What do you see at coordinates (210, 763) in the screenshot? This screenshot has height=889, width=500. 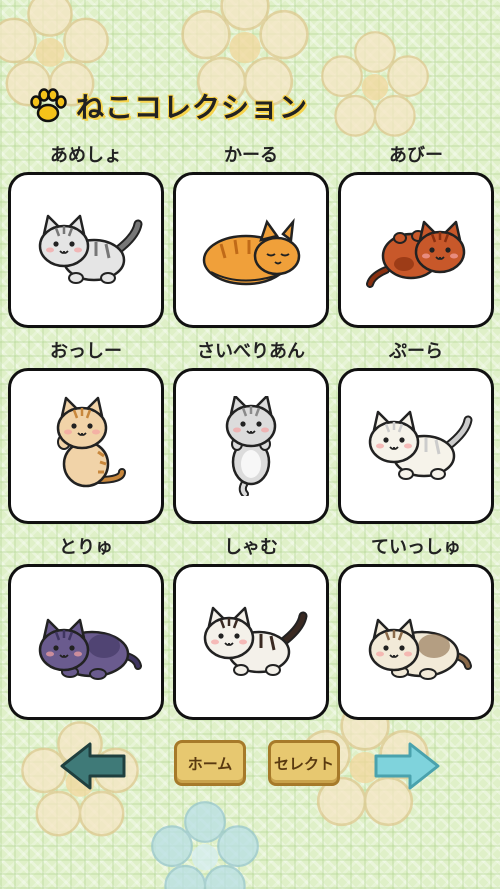 I see `home-button: ホーム` at bounding box center [210, 763].